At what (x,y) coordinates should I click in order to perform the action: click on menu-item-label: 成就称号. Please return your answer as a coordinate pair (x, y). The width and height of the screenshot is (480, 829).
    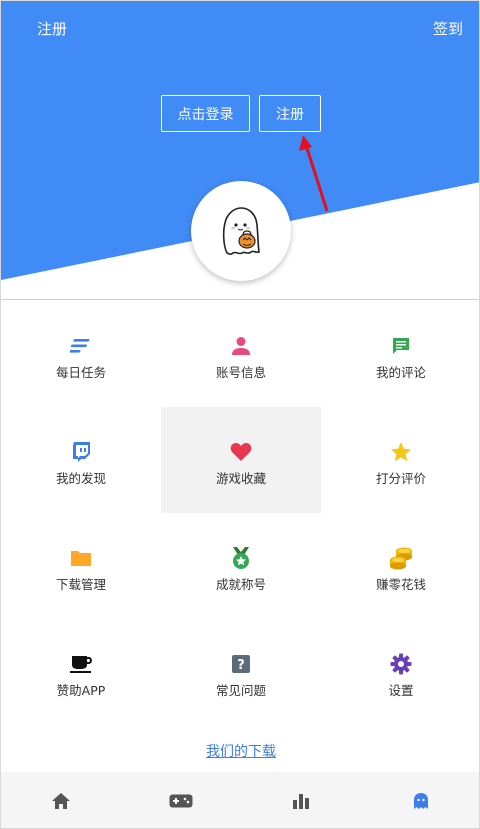
    Looking at the image, I should click on (240, 584).